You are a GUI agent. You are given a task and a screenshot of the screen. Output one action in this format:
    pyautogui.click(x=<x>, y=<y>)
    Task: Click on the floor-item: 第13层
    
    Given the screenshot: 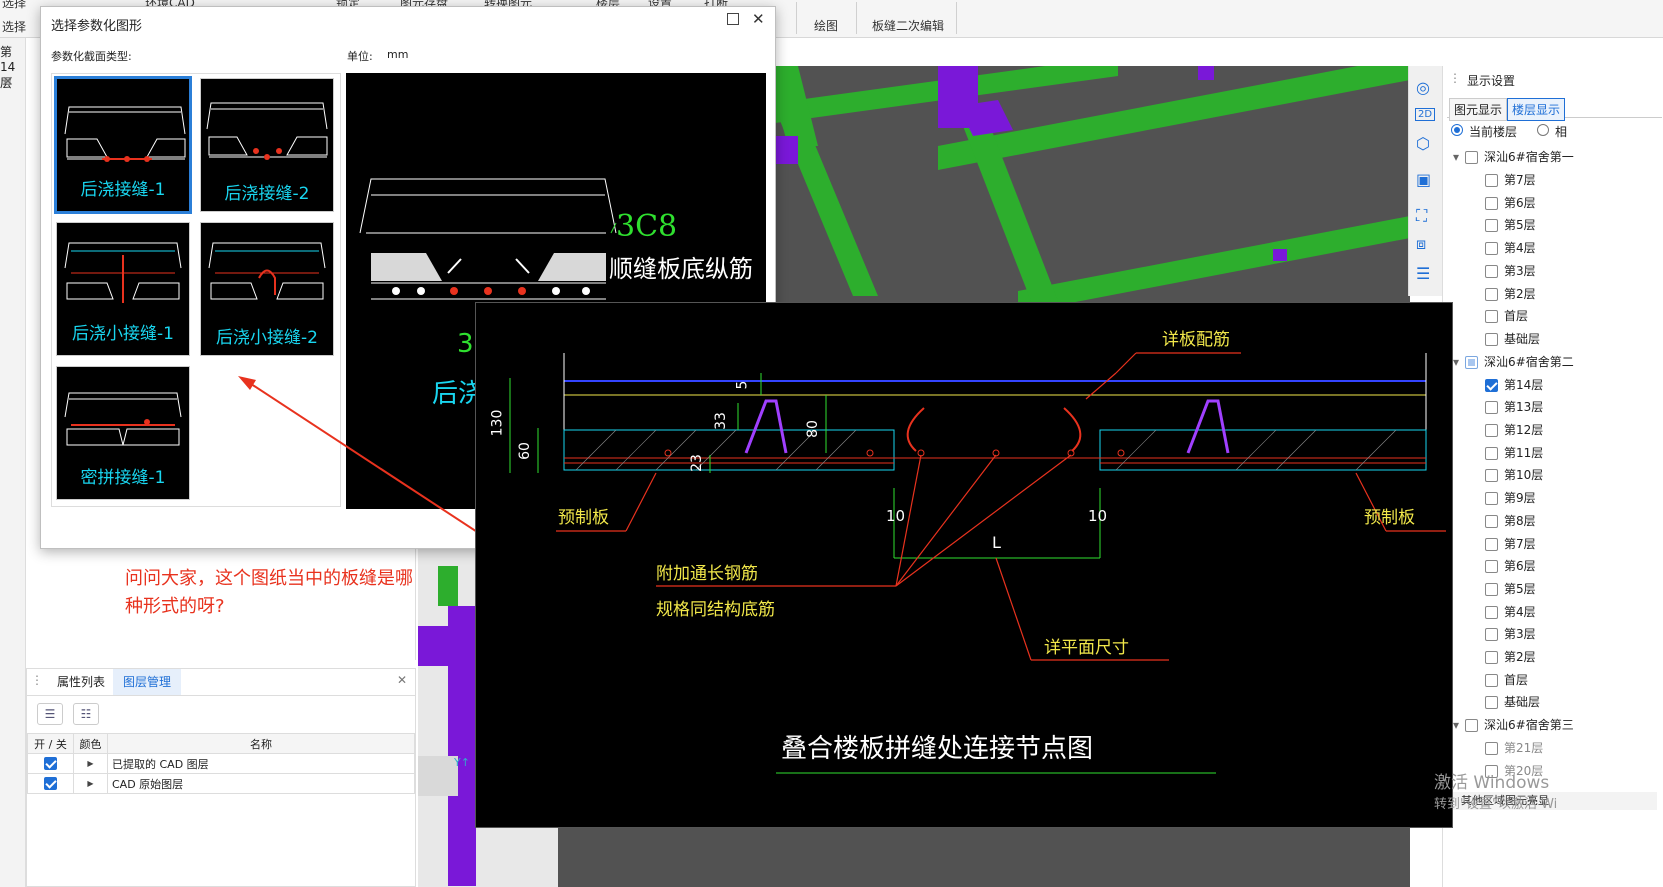 What is the action you would take?
    pyautogui.click(x=1514, y=406)
    